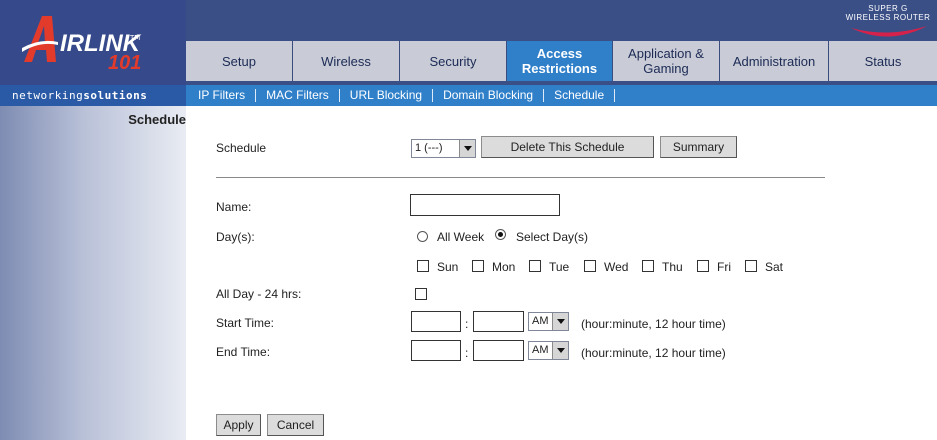 This screenshot has width=937, height=440. I want to click on all-day-checkbox, so click(421, 294).